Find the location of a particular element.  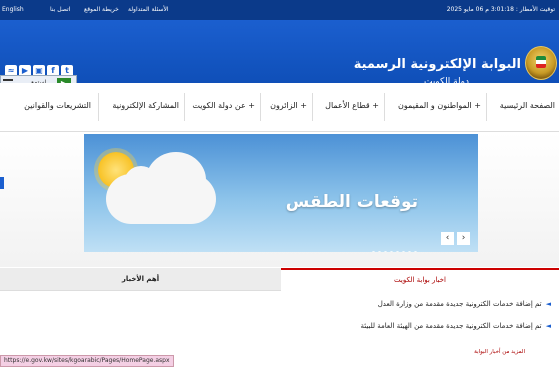

tab-top-news: أهم الأخبار is located at coordinates (140, 279).